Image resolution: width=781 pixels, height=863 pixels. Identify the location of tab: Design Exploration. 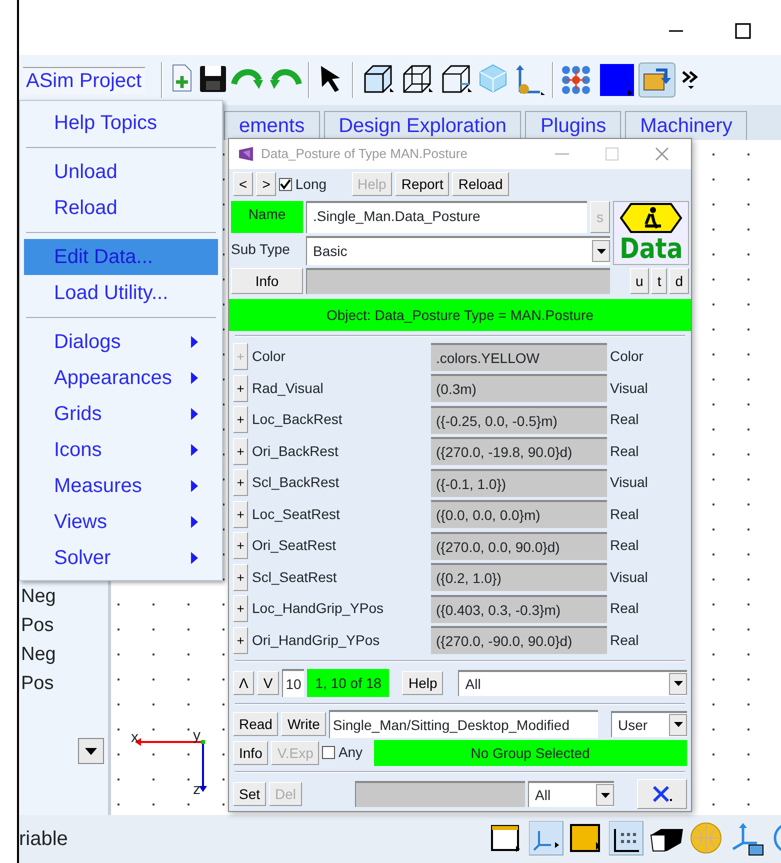
(423, 125).